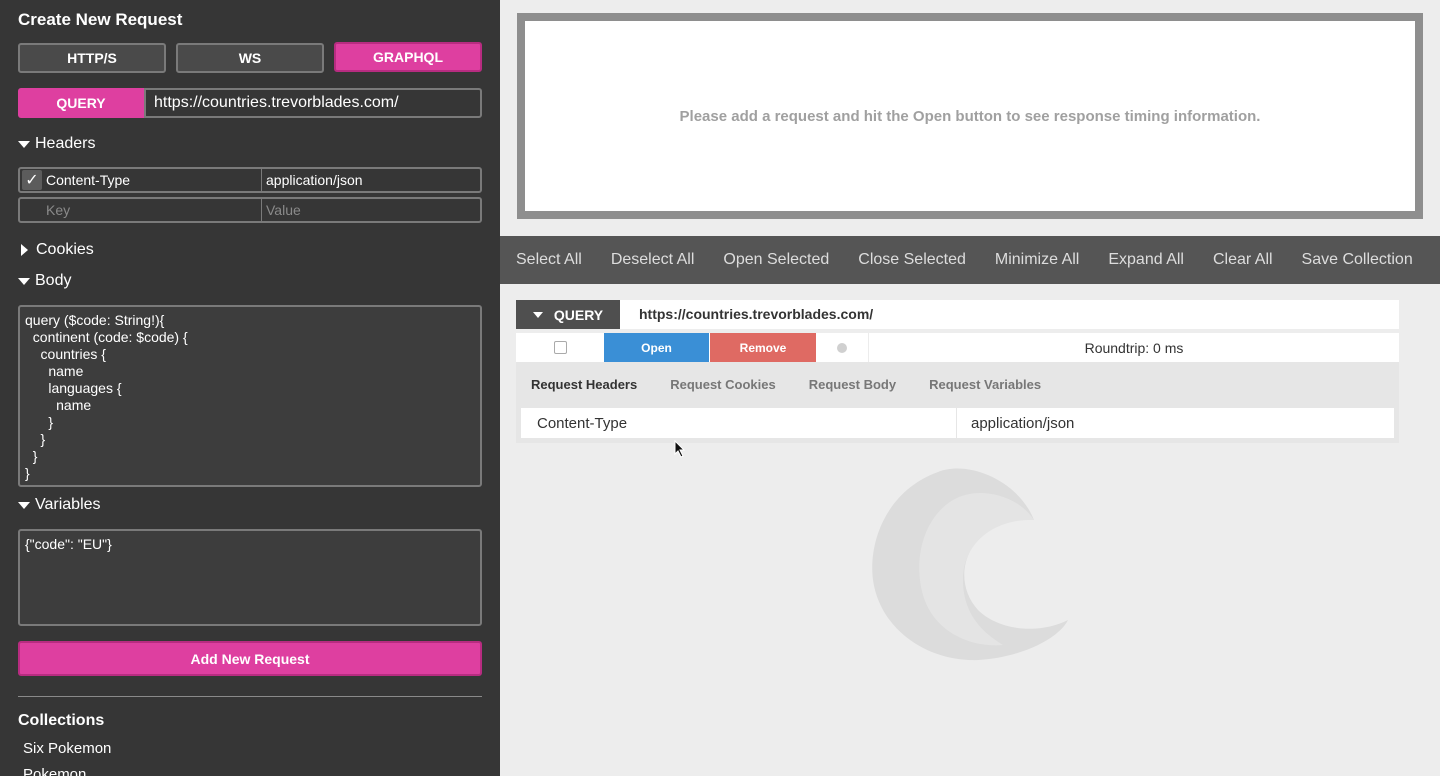 The width and height of the screenshot is (1440, 776). What do you see at coordinates (904, 260) in the screenshot?
I see `close-selected-button: Close Selected` at bounding box center [904, 260].